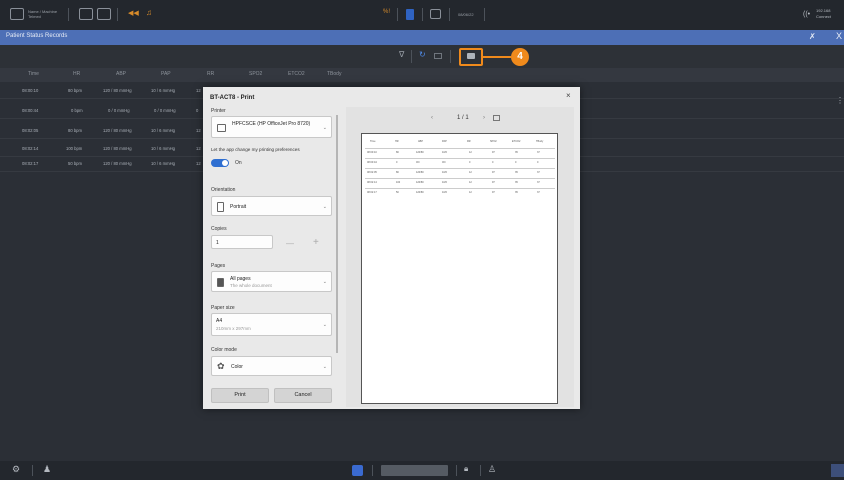 This screenshot has height=480, width=844. What do you see at coordinates (372, 152) in the screenshot?
I see `preview-cell: 08:00:10` at bounding box center [372, 152].